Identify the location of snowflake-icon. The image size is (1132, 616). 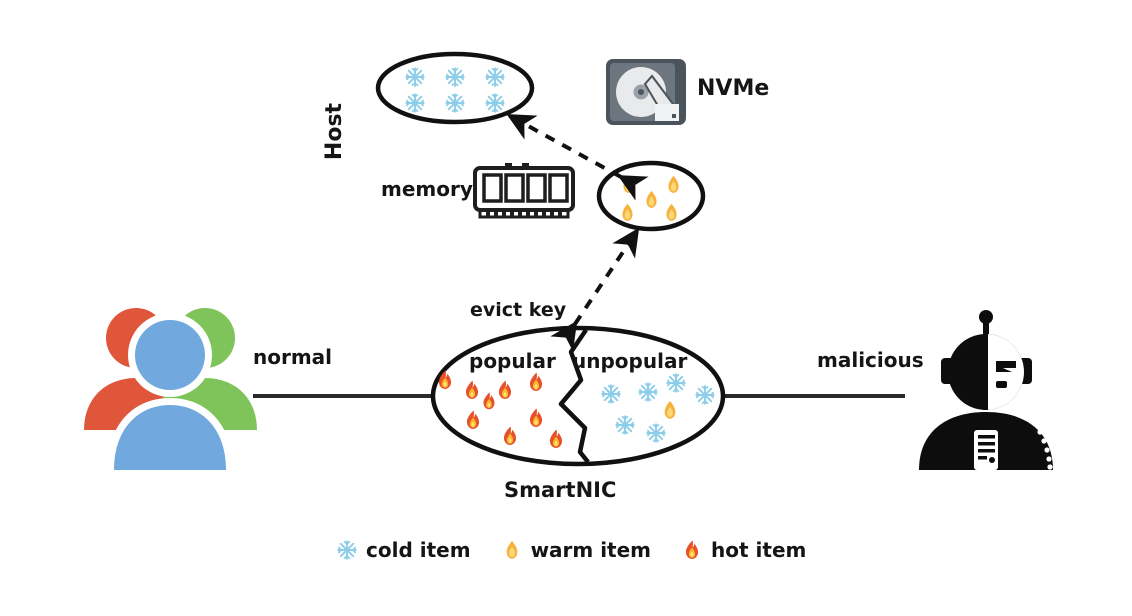
(347, 550).